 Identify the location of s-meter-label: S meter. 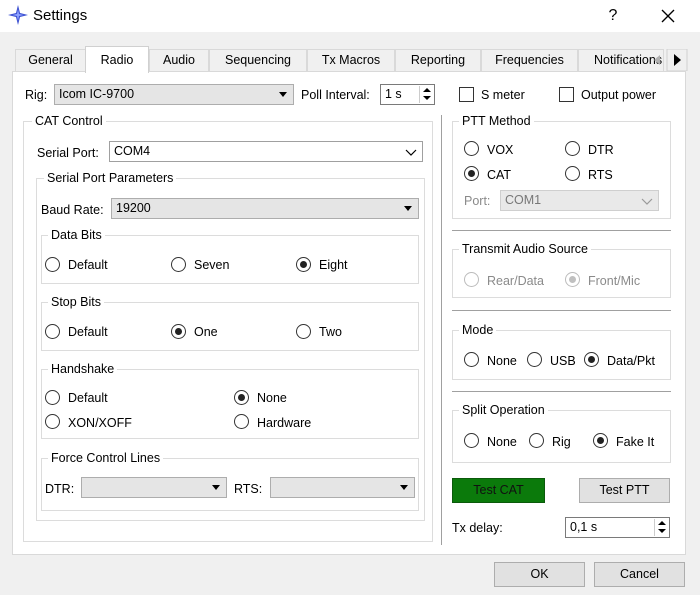
(503, 95).